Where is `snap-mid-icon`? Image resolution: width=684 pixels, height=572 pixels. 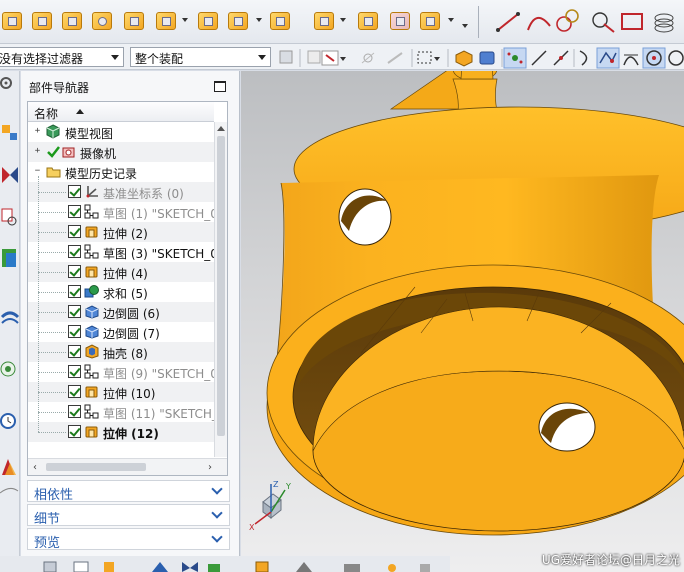 snap-mid-icon is located at coordinates (395, 58).